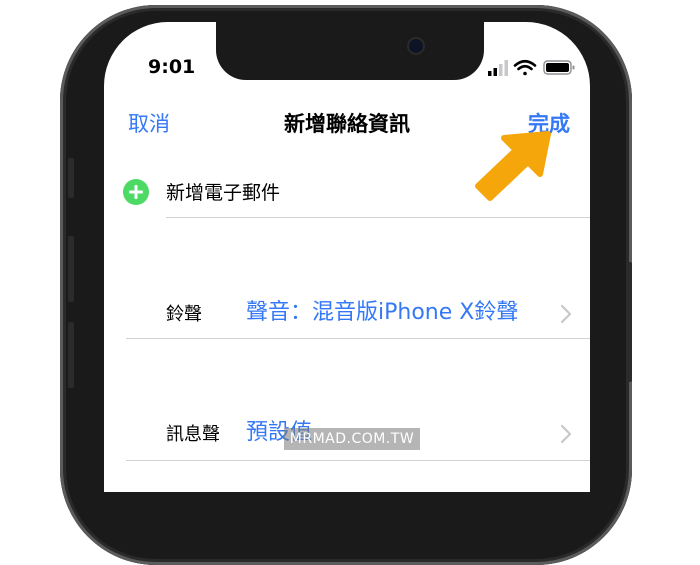 Image resolution: width=700 pixels, height=565 pixels. I want to click on status-icons, so click(531, 67).